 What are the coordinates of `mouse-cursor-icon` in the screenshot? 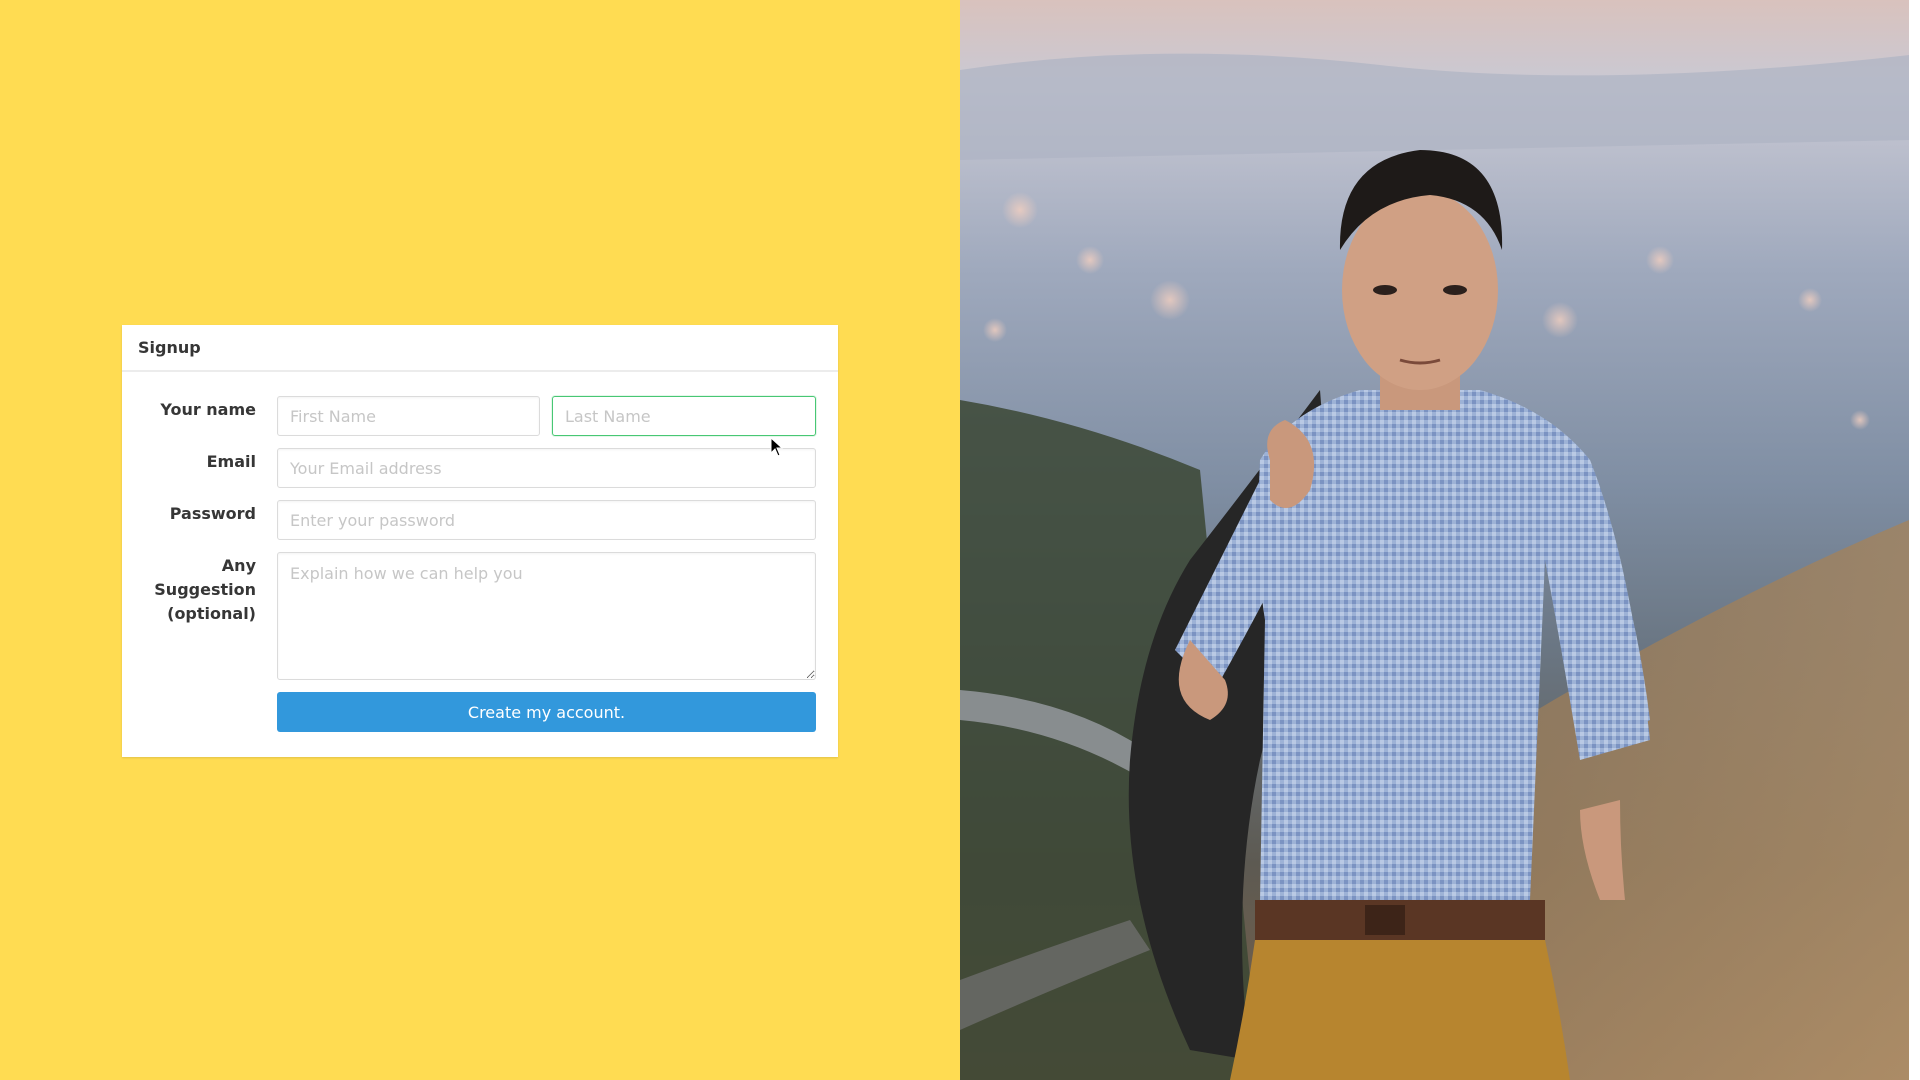 It's located at (777, 447).